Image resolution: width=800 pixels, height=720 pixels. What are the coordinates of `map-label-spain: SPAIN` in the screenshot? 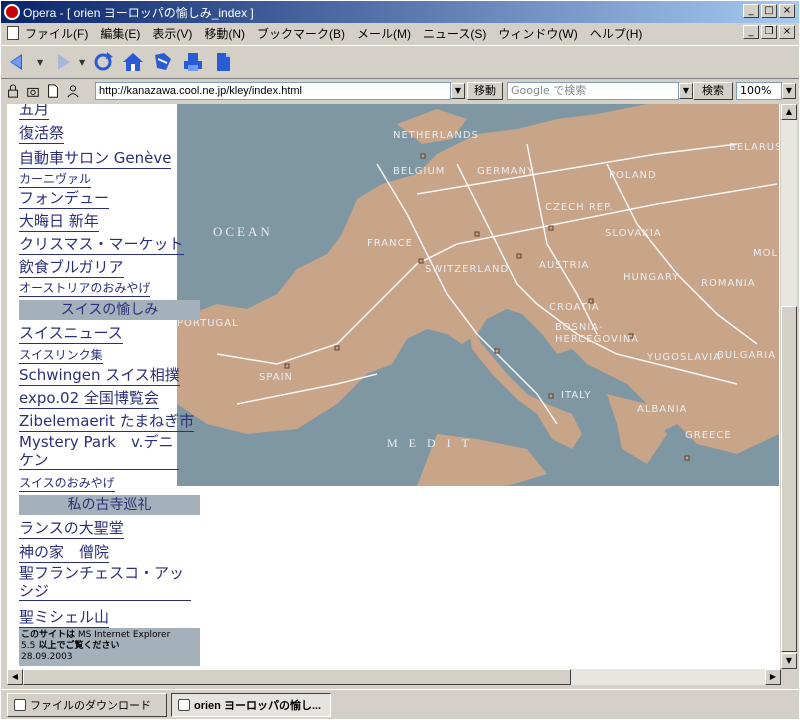 It's located at (276, 377).